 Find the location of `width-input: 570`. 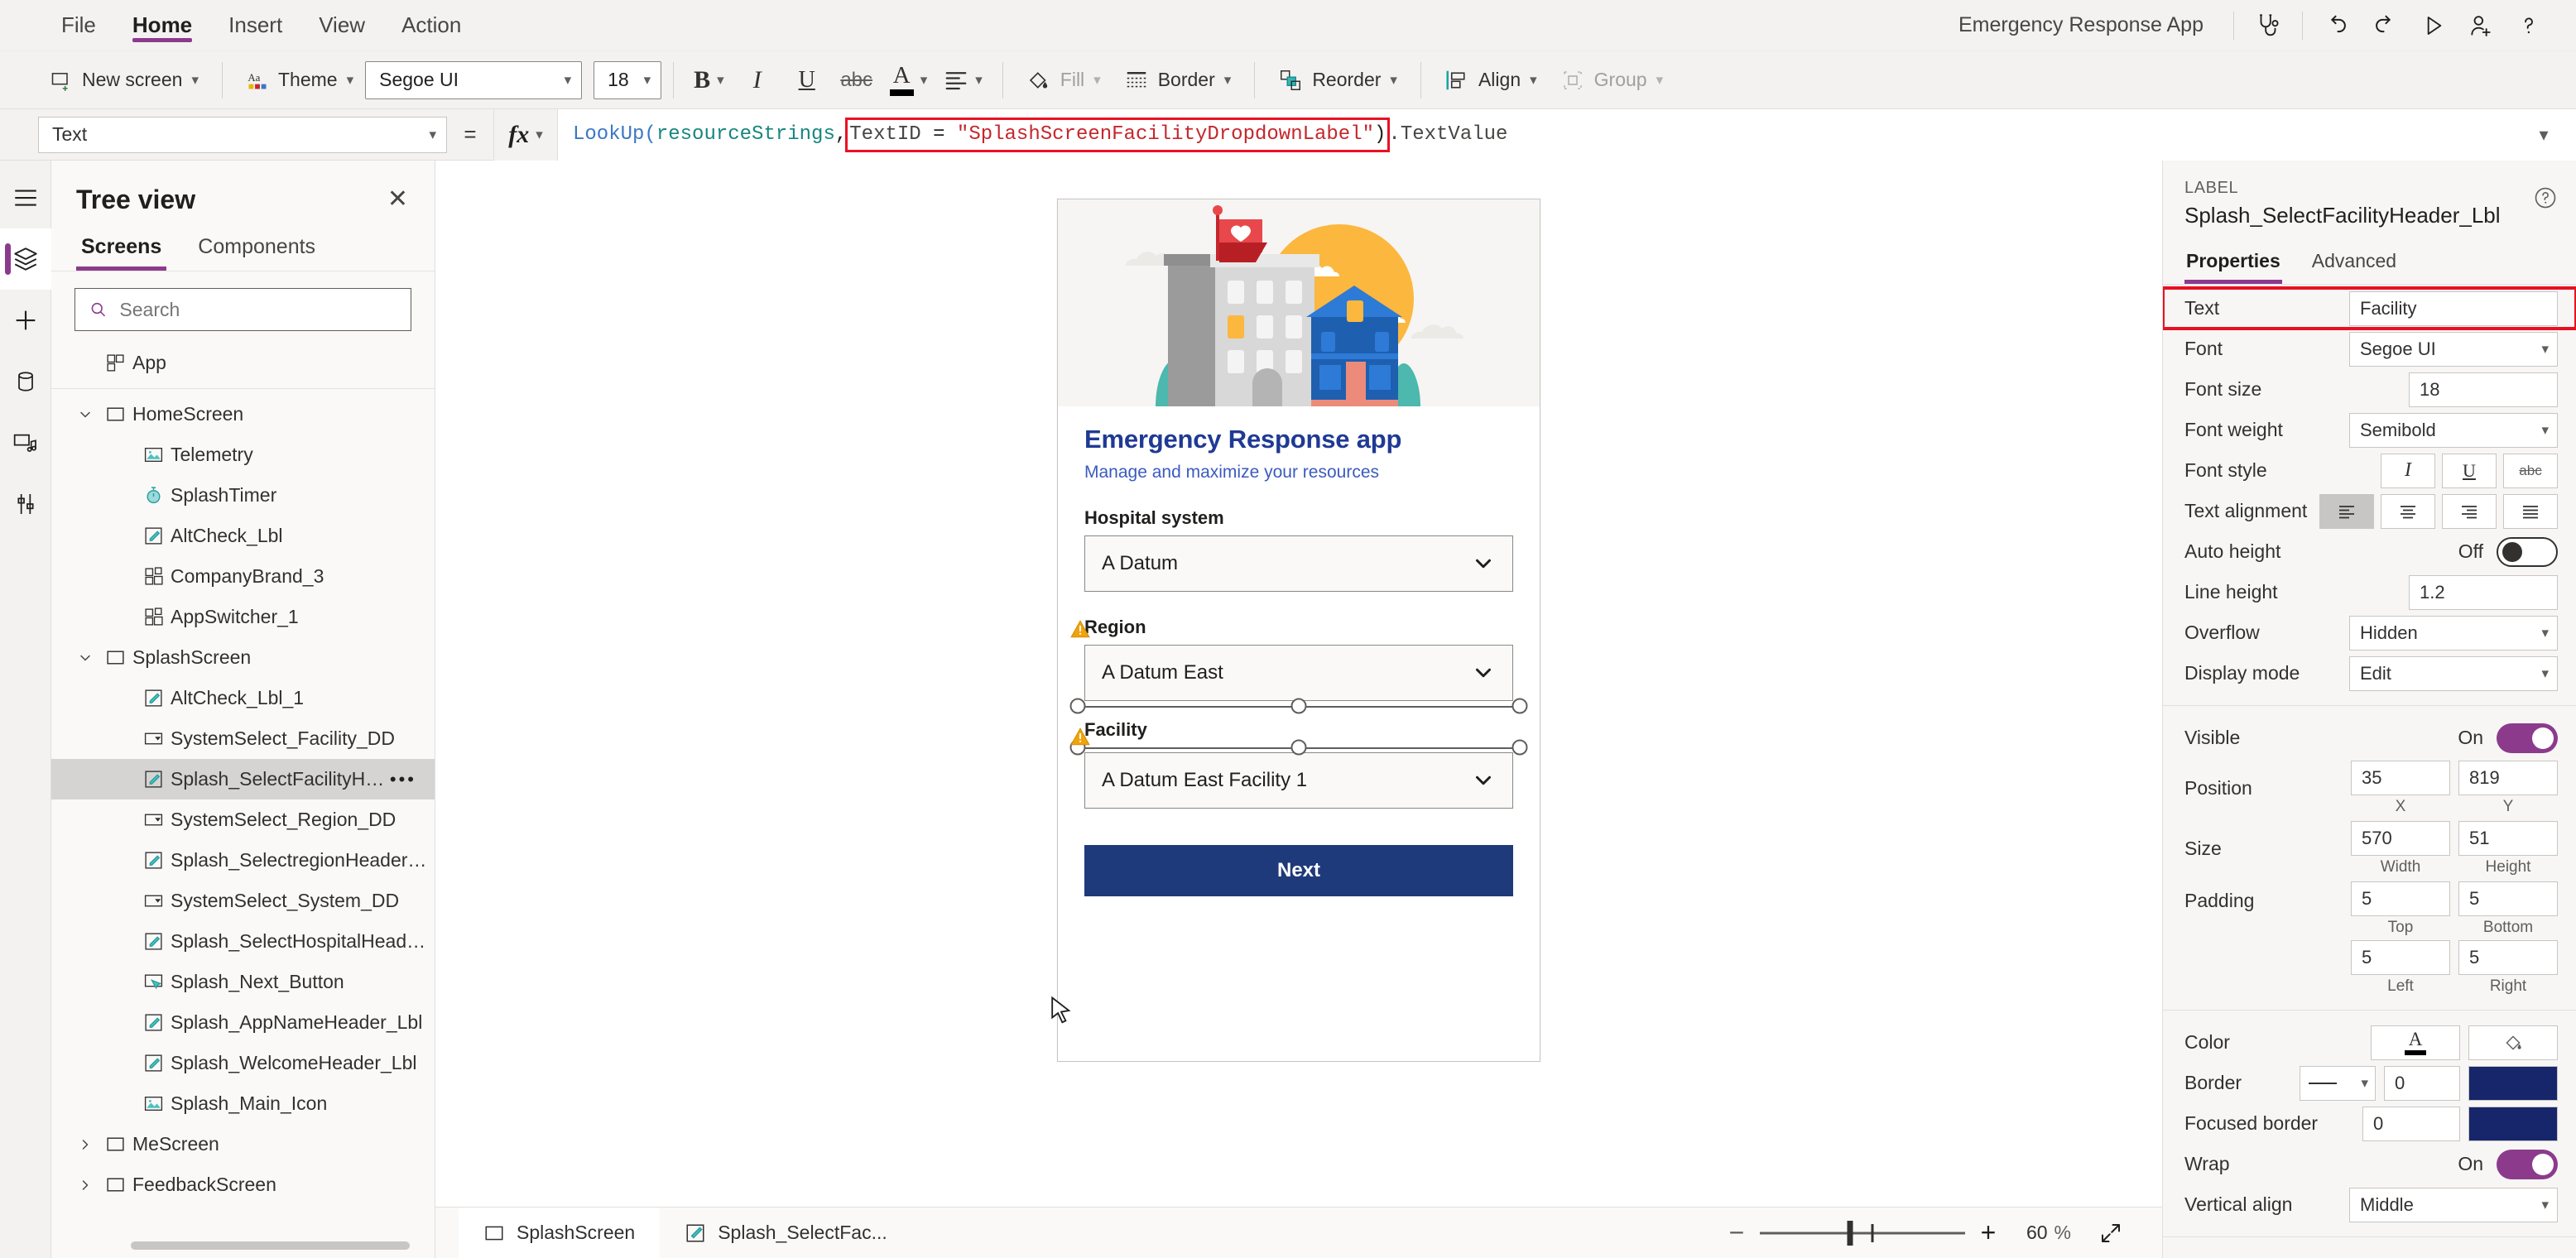

width-input: 570 is located at coordinates (2400, 838).